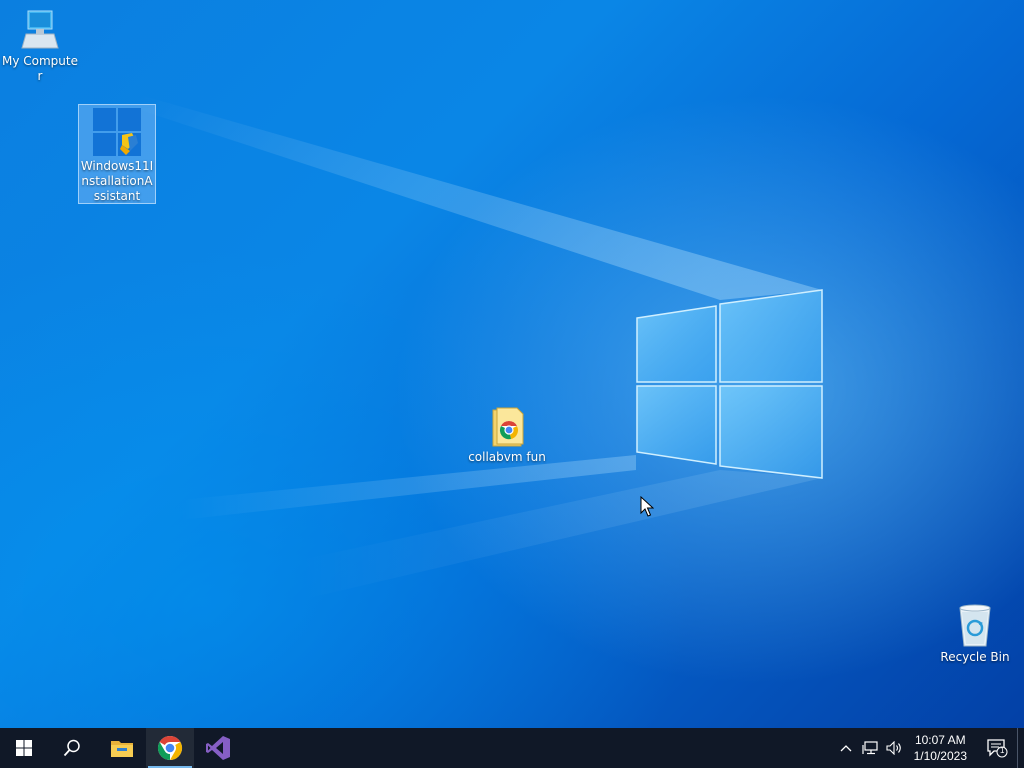 The image size is (1024, 768). I want to click on chrome-shortcut-folder-icon, so click(508, 427).